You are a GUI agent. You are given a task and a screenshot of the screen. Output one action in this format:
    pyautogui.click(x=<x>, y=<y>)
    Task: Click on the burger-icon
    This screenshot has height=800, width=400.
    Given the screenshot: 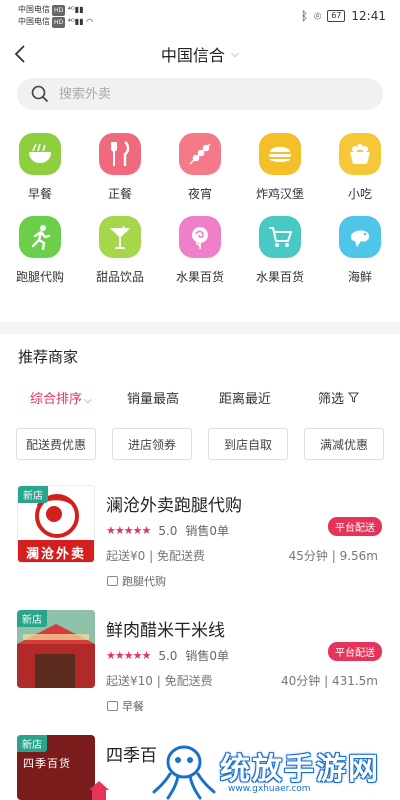 What is the action you would take?
    pyautogui.click(x=280, y=154)
    